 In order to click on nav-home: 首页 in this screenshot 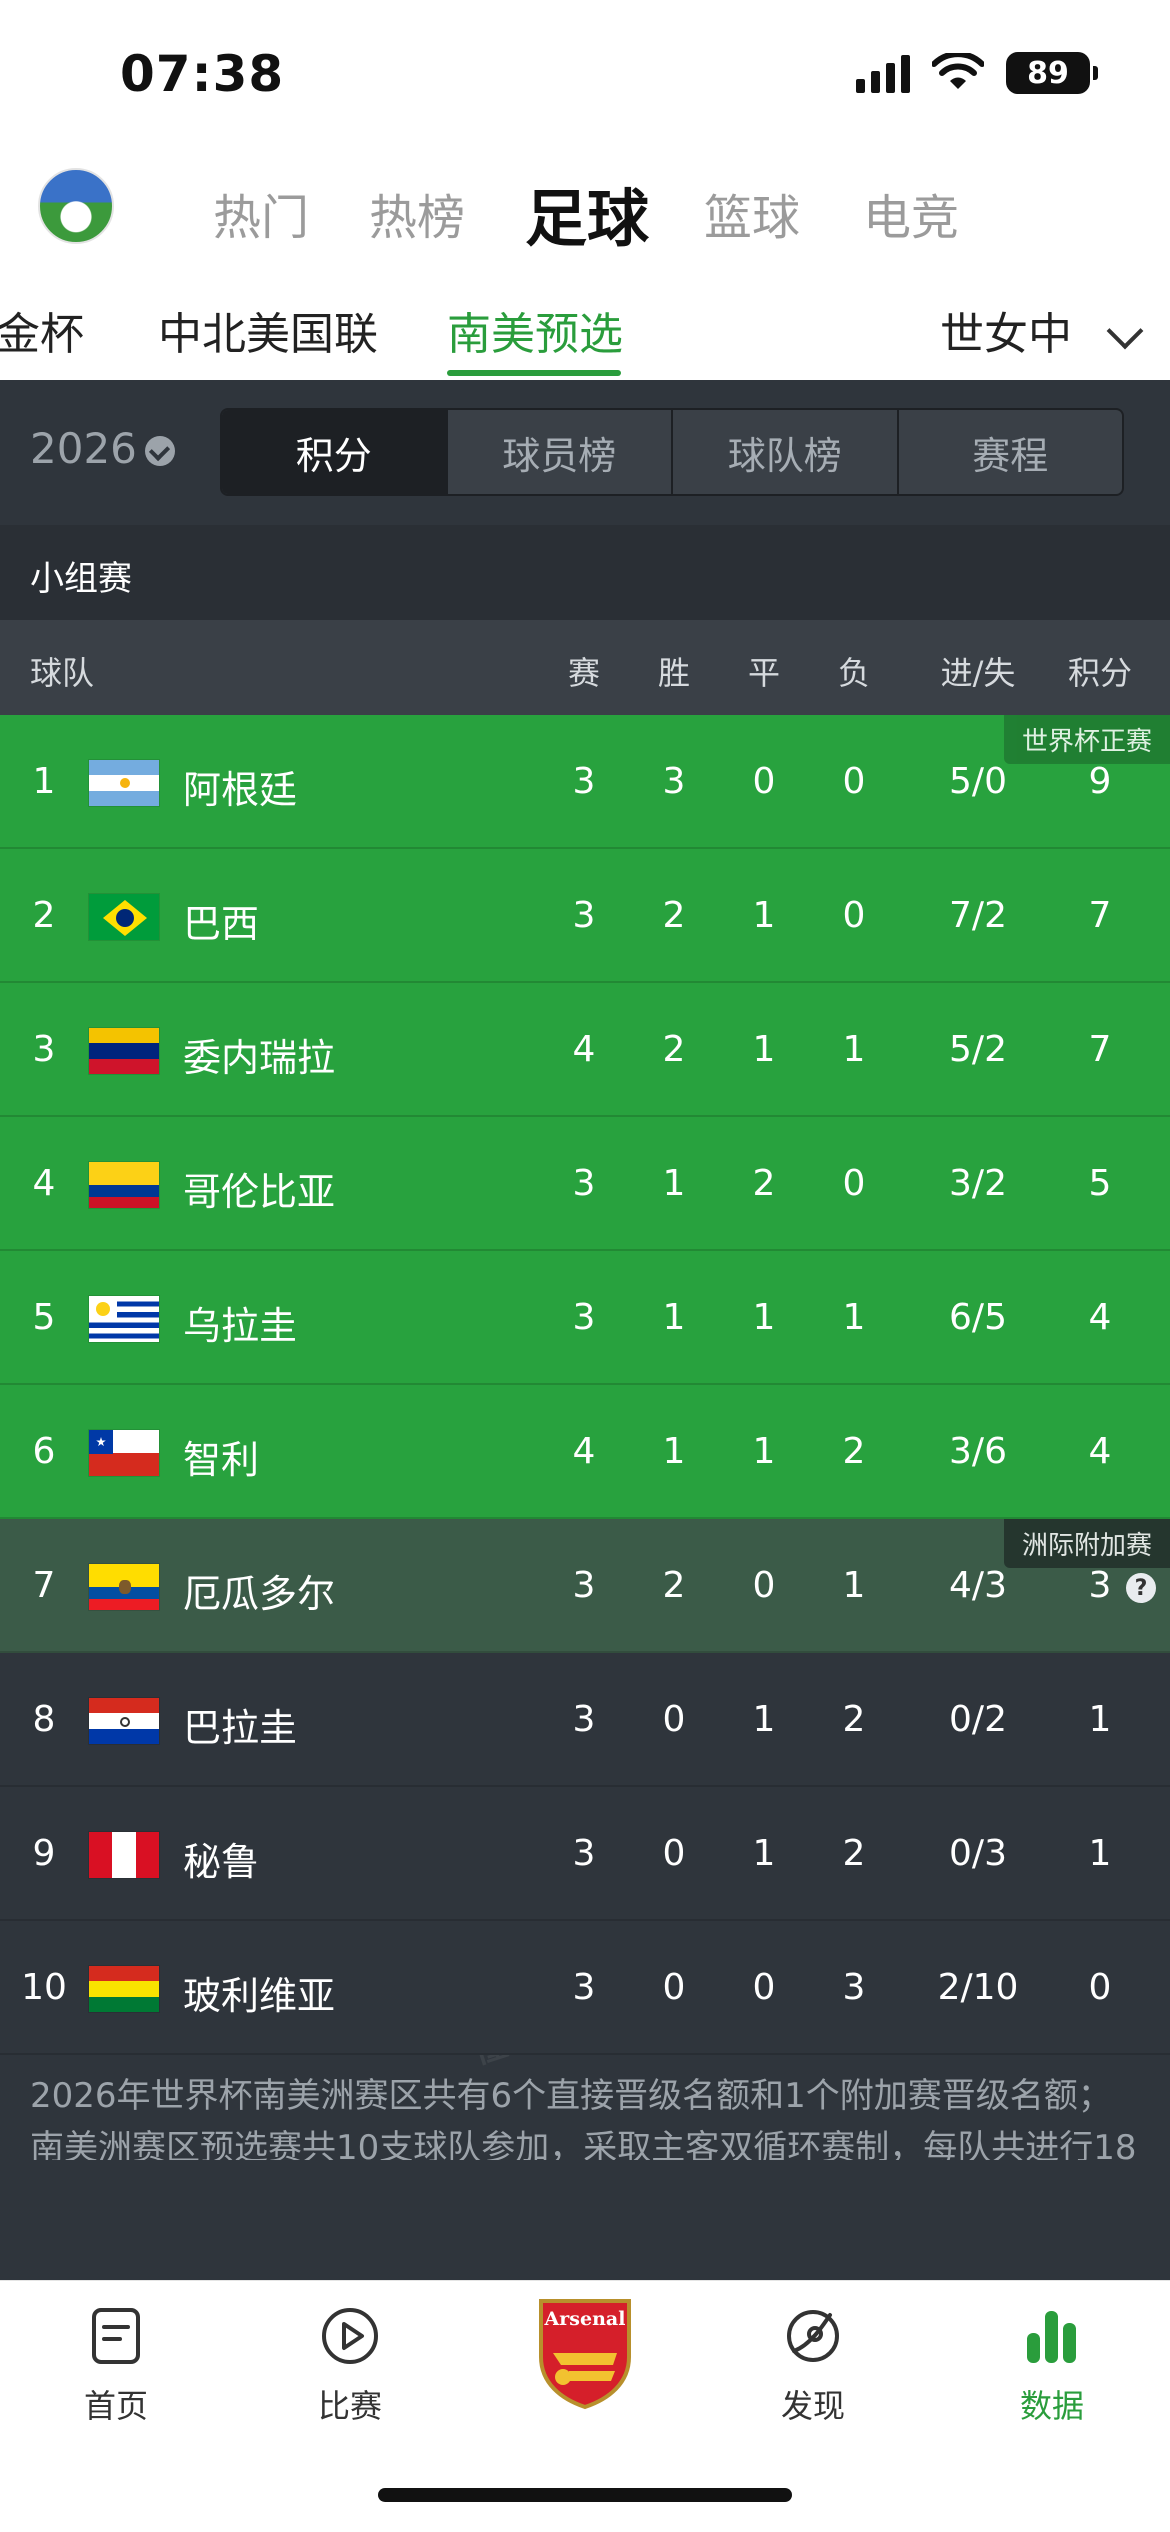, I will do `click(116, 2366)`.